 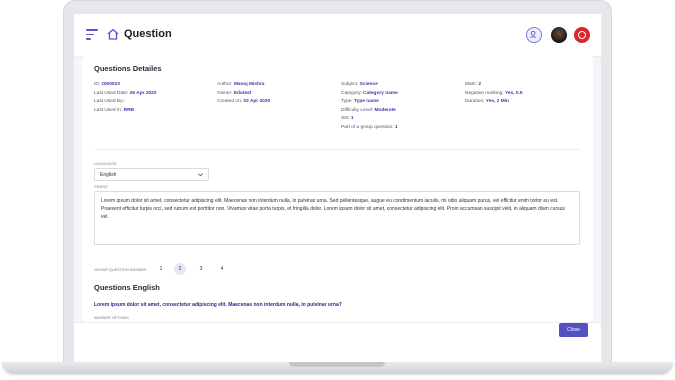 I want to click on group-question-label: GROUP QUESTION NUMBER, so click(x=120, y=270).